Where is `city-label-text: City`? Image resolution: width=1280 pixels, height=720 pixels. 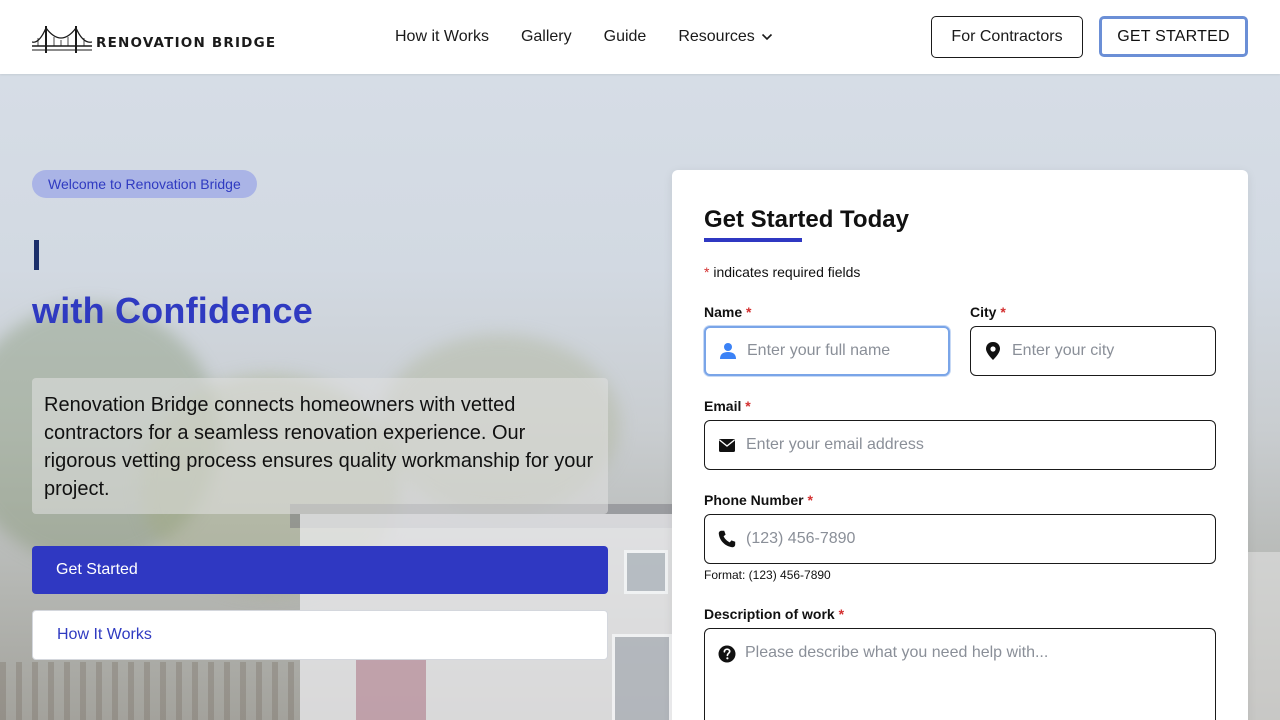 city-label-text: City is located at coordinates (983, 312).